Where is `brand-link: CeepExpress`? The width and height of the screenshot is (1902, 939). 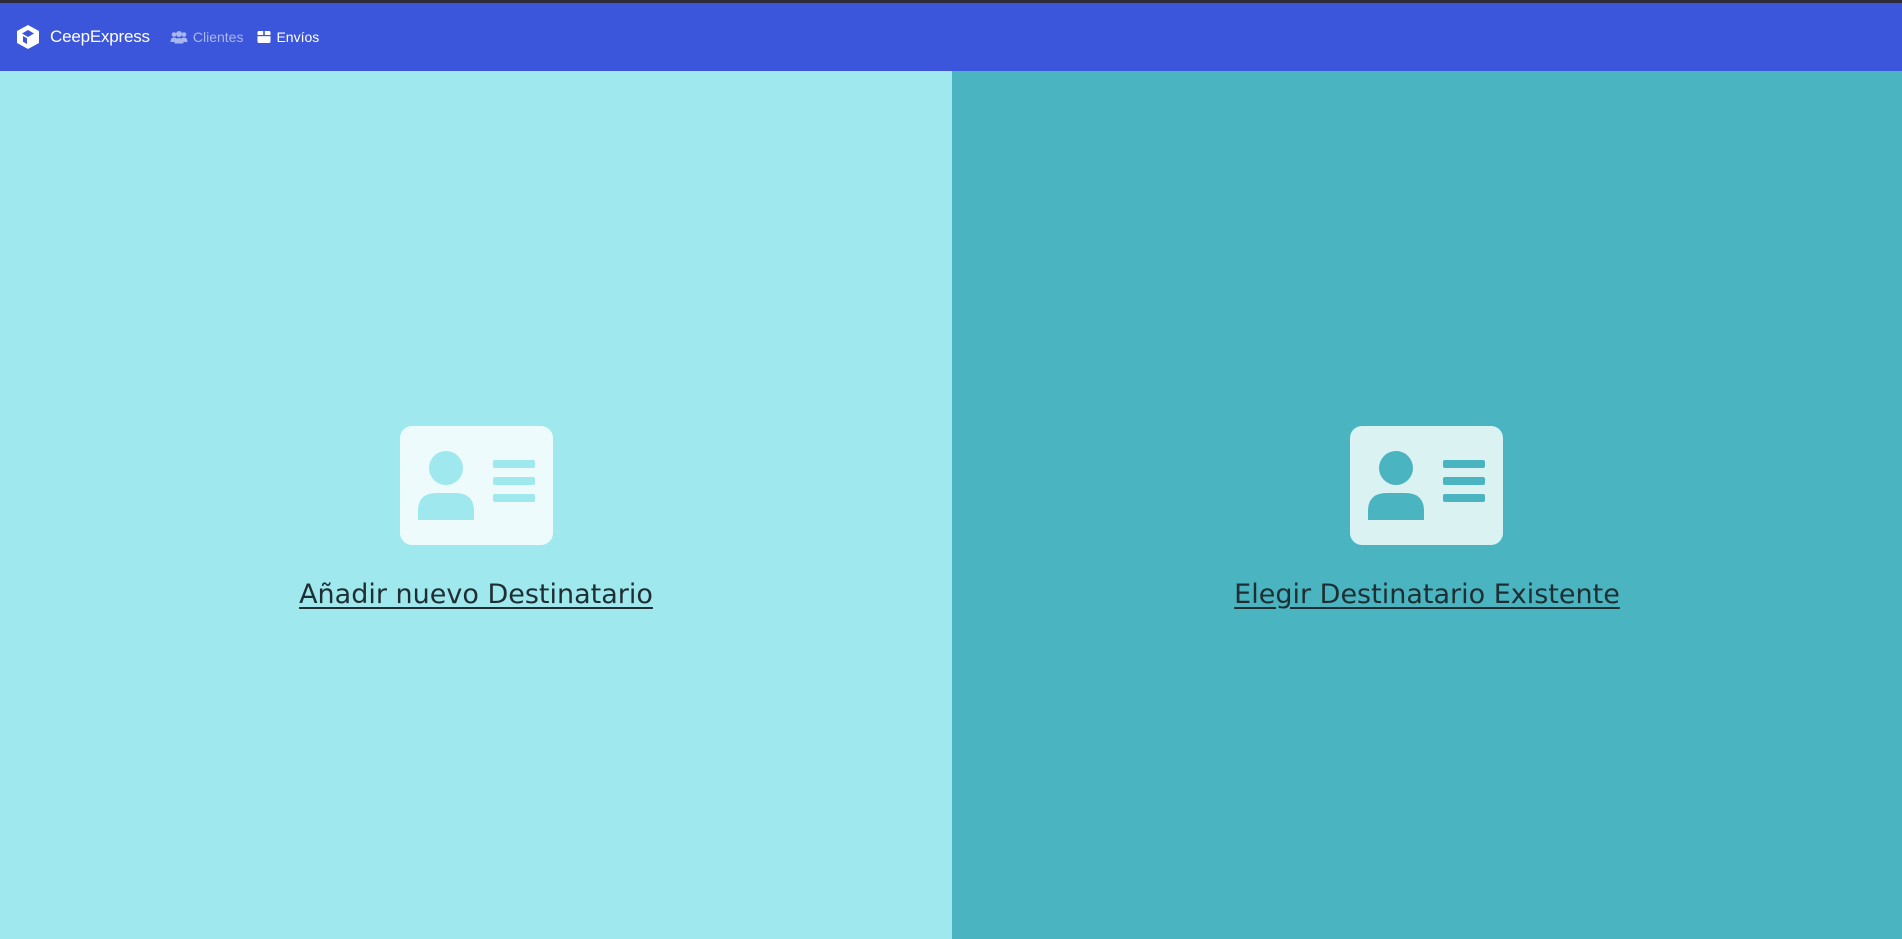 brand-link: CeepExpress is located at coordinates (82, 37).